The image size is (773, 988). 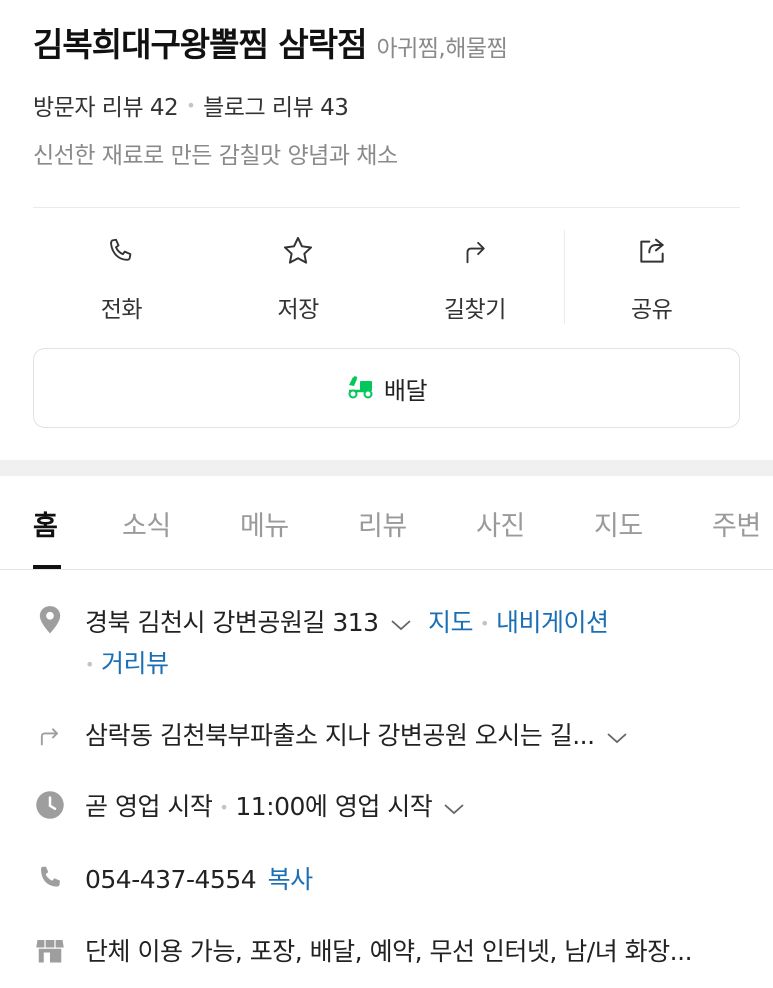 What do you see at coordinates (291, 879) in the screenshot?
I see `copy-button: 복사` at bounding box center [291, 879].